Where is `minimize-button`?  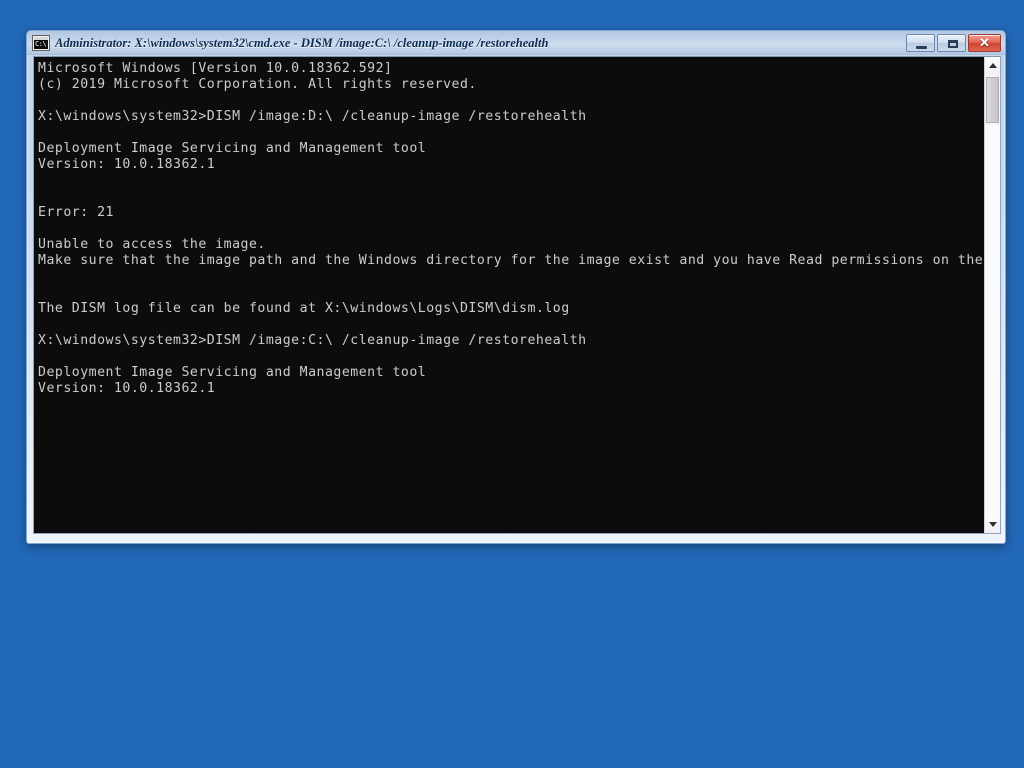 minimize-button is located at coordinates (920, 43).